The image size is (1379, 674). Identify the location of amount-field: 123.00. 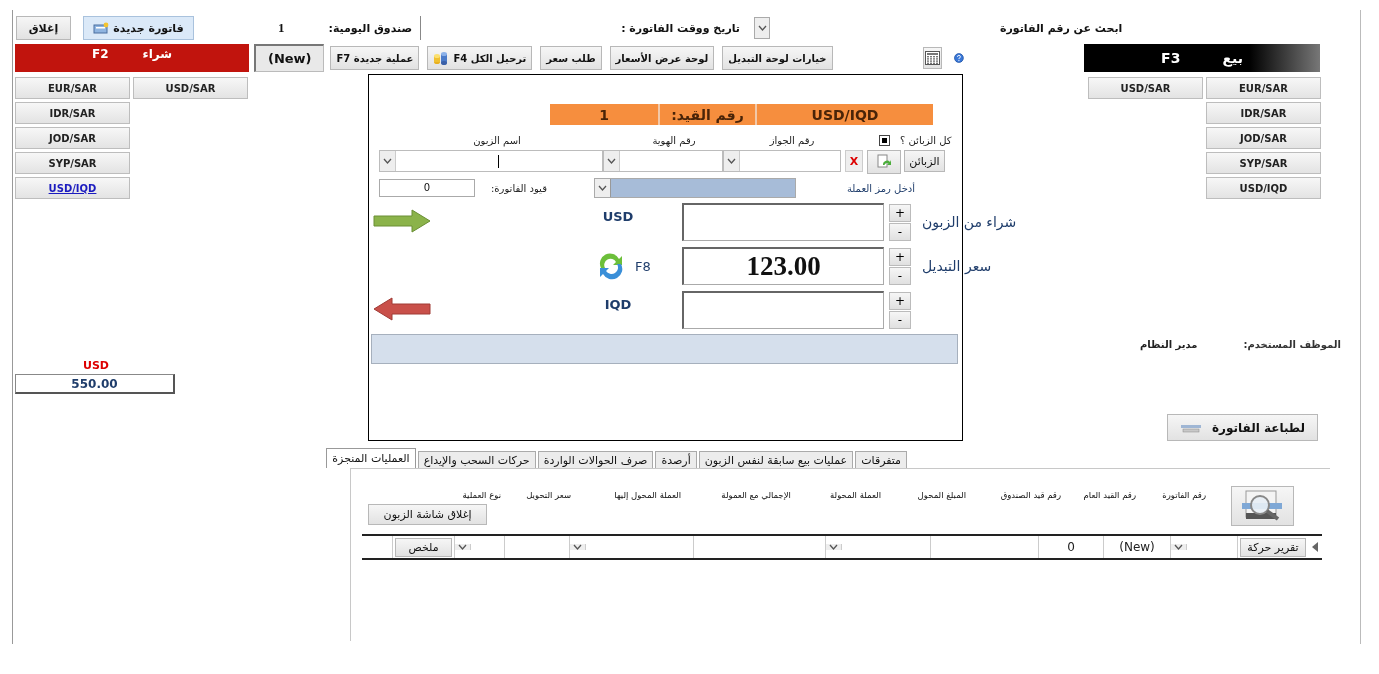
(783, 266).